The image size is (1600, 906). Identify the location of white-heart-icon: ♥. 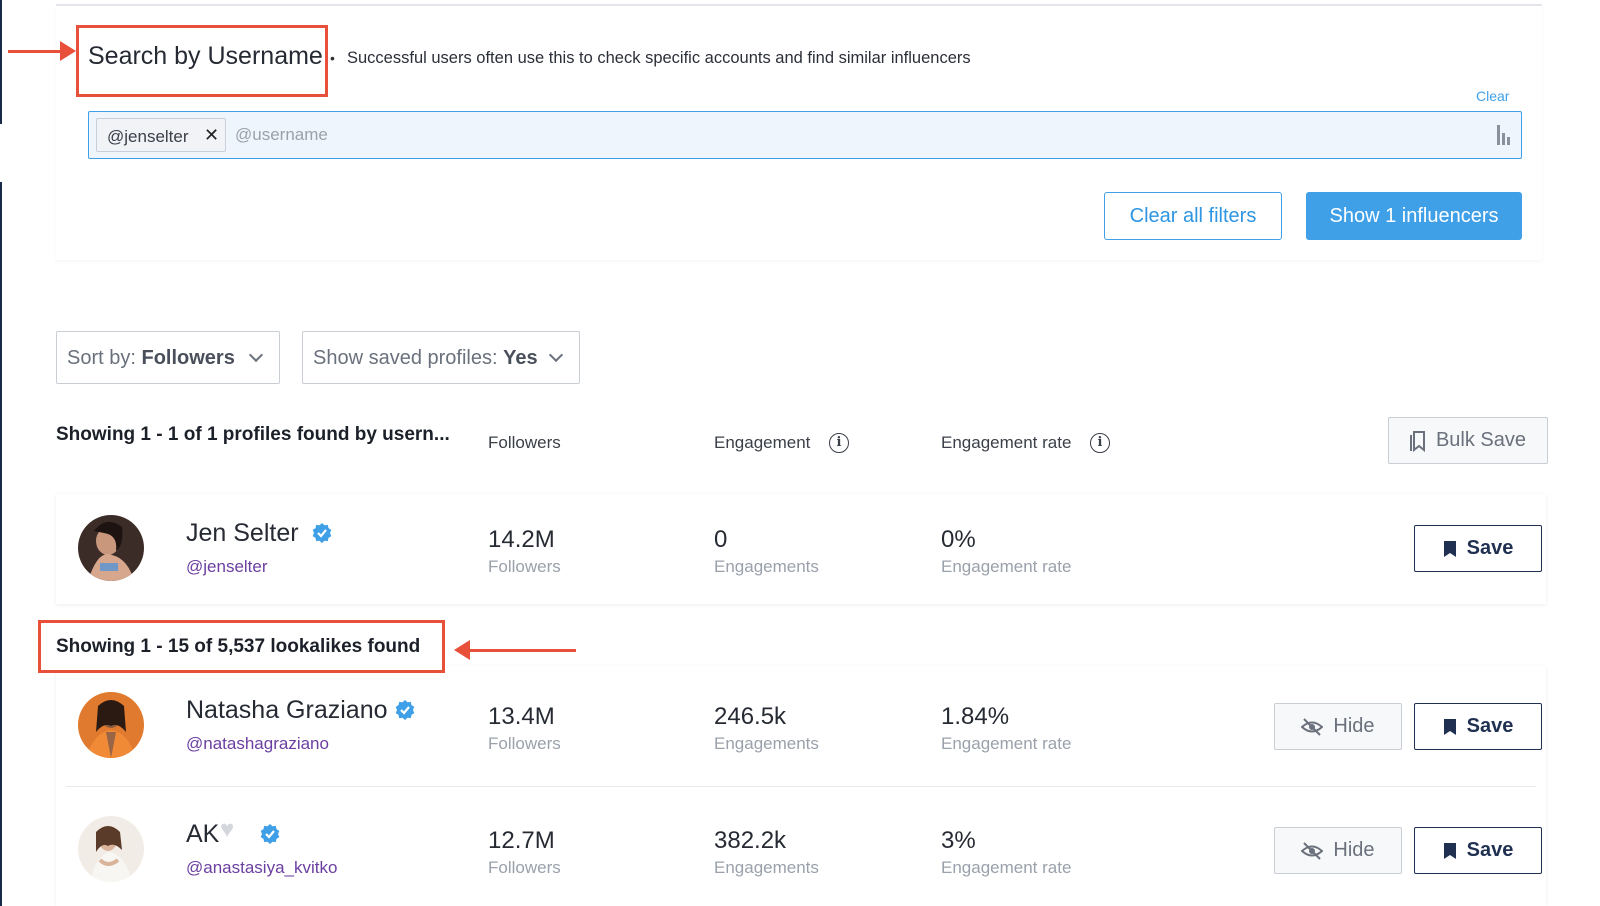
(227, 829).